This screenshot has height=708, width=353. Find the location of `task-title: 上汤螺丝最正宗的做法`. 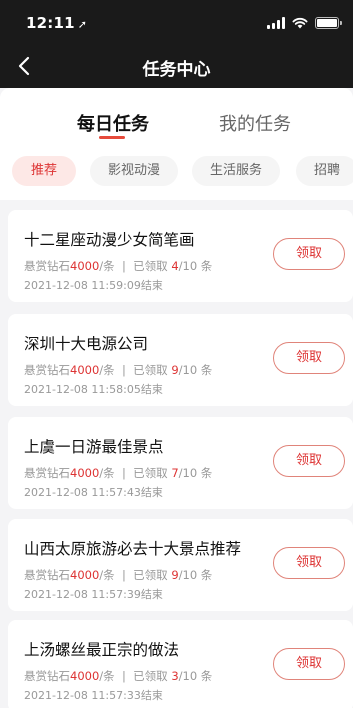

task-title: 上汤螺丝最正宗的做法 is located at coordinates (102, 650).